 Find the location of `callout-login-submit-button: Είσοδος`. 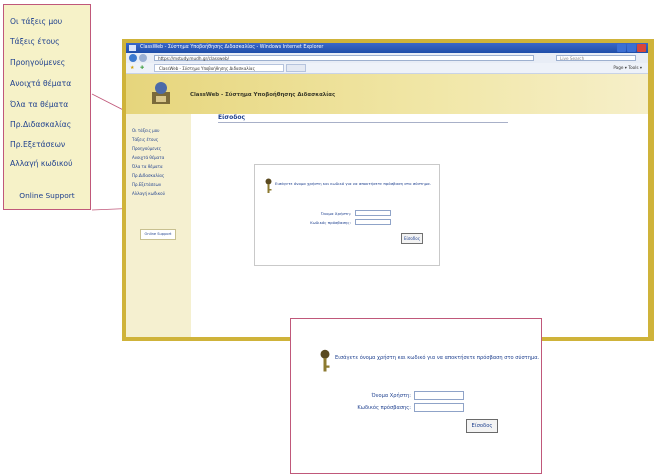

callout-login-submit-button: Είσοδος is located at coordinates (482, 426).